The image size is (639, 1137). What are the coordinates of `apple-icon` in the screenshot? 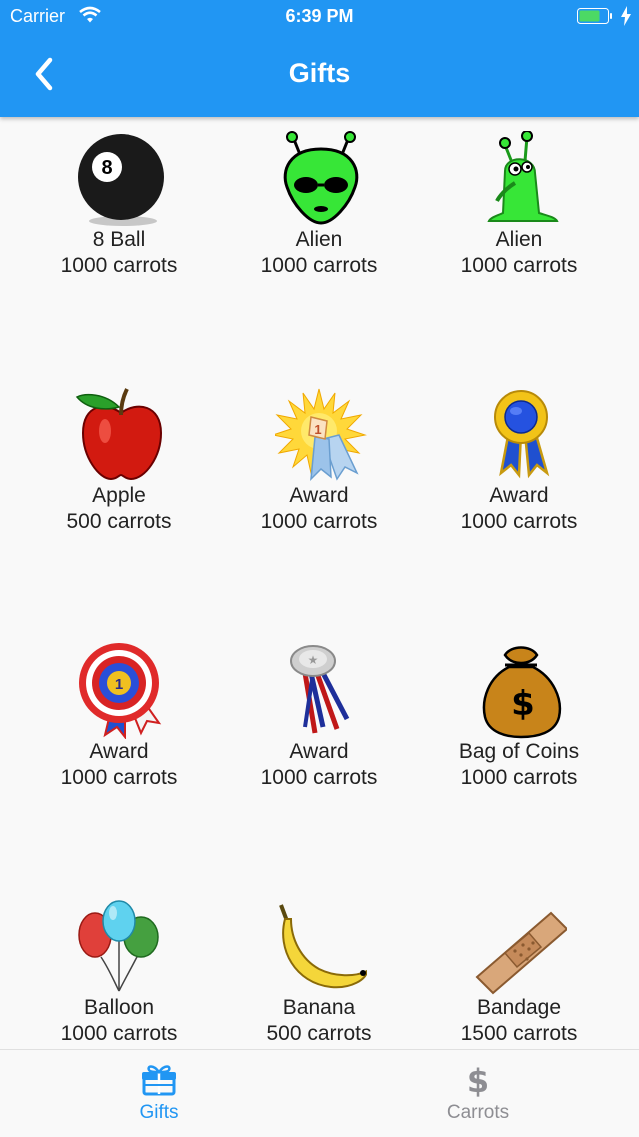 It's located at (119, 434).